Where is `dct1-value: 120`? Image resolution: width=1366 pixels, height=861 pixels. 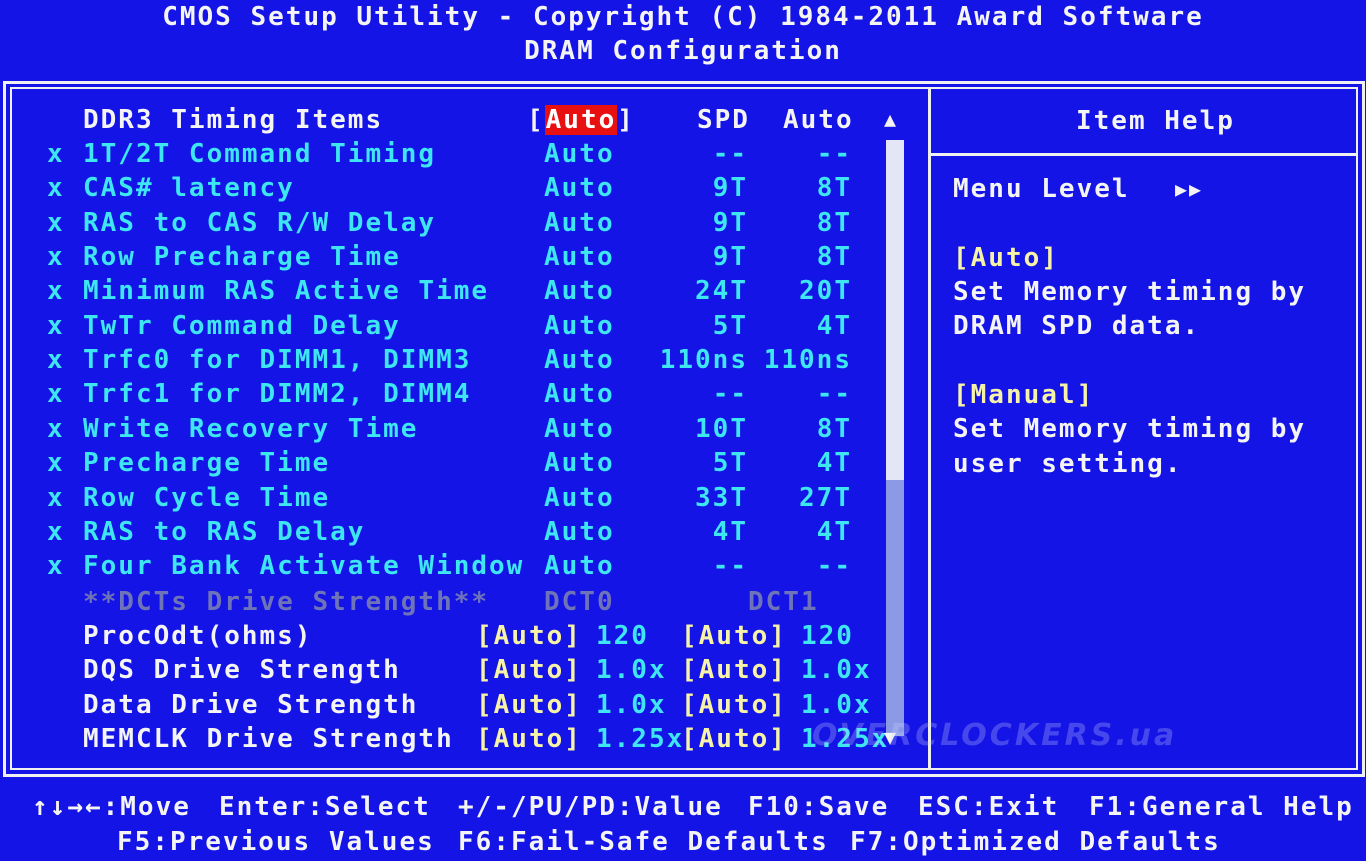 dct1-value: 120 is located at coordinates (827, 636).